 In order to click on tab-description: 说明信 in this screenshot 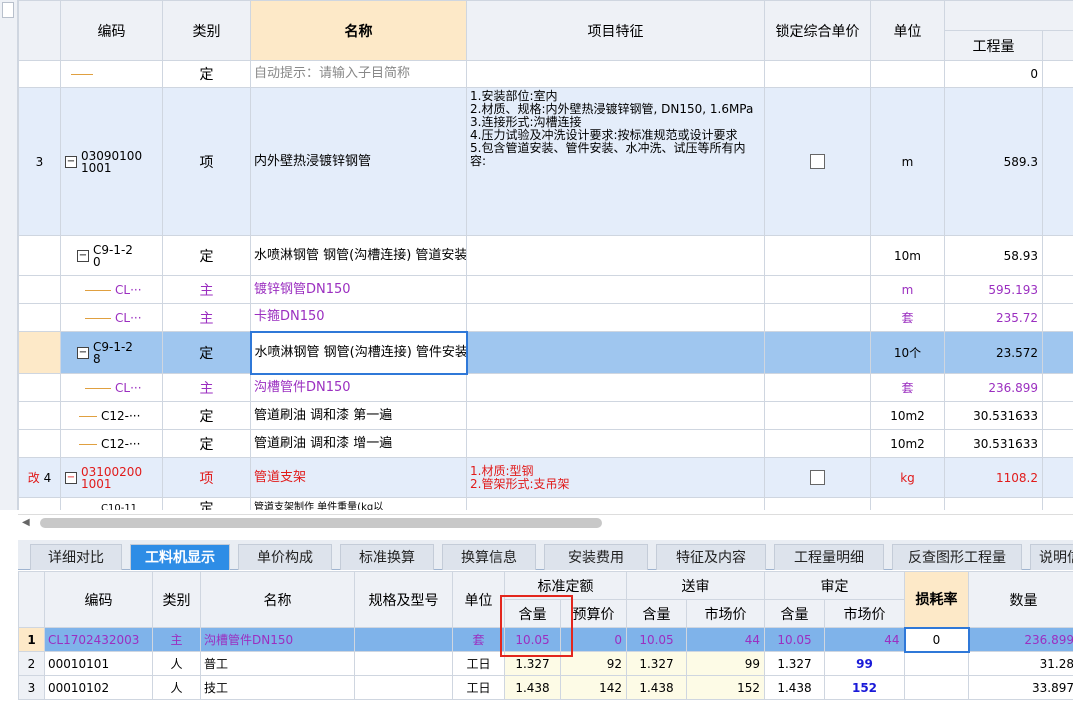, I will do `click(1051, 557)`.